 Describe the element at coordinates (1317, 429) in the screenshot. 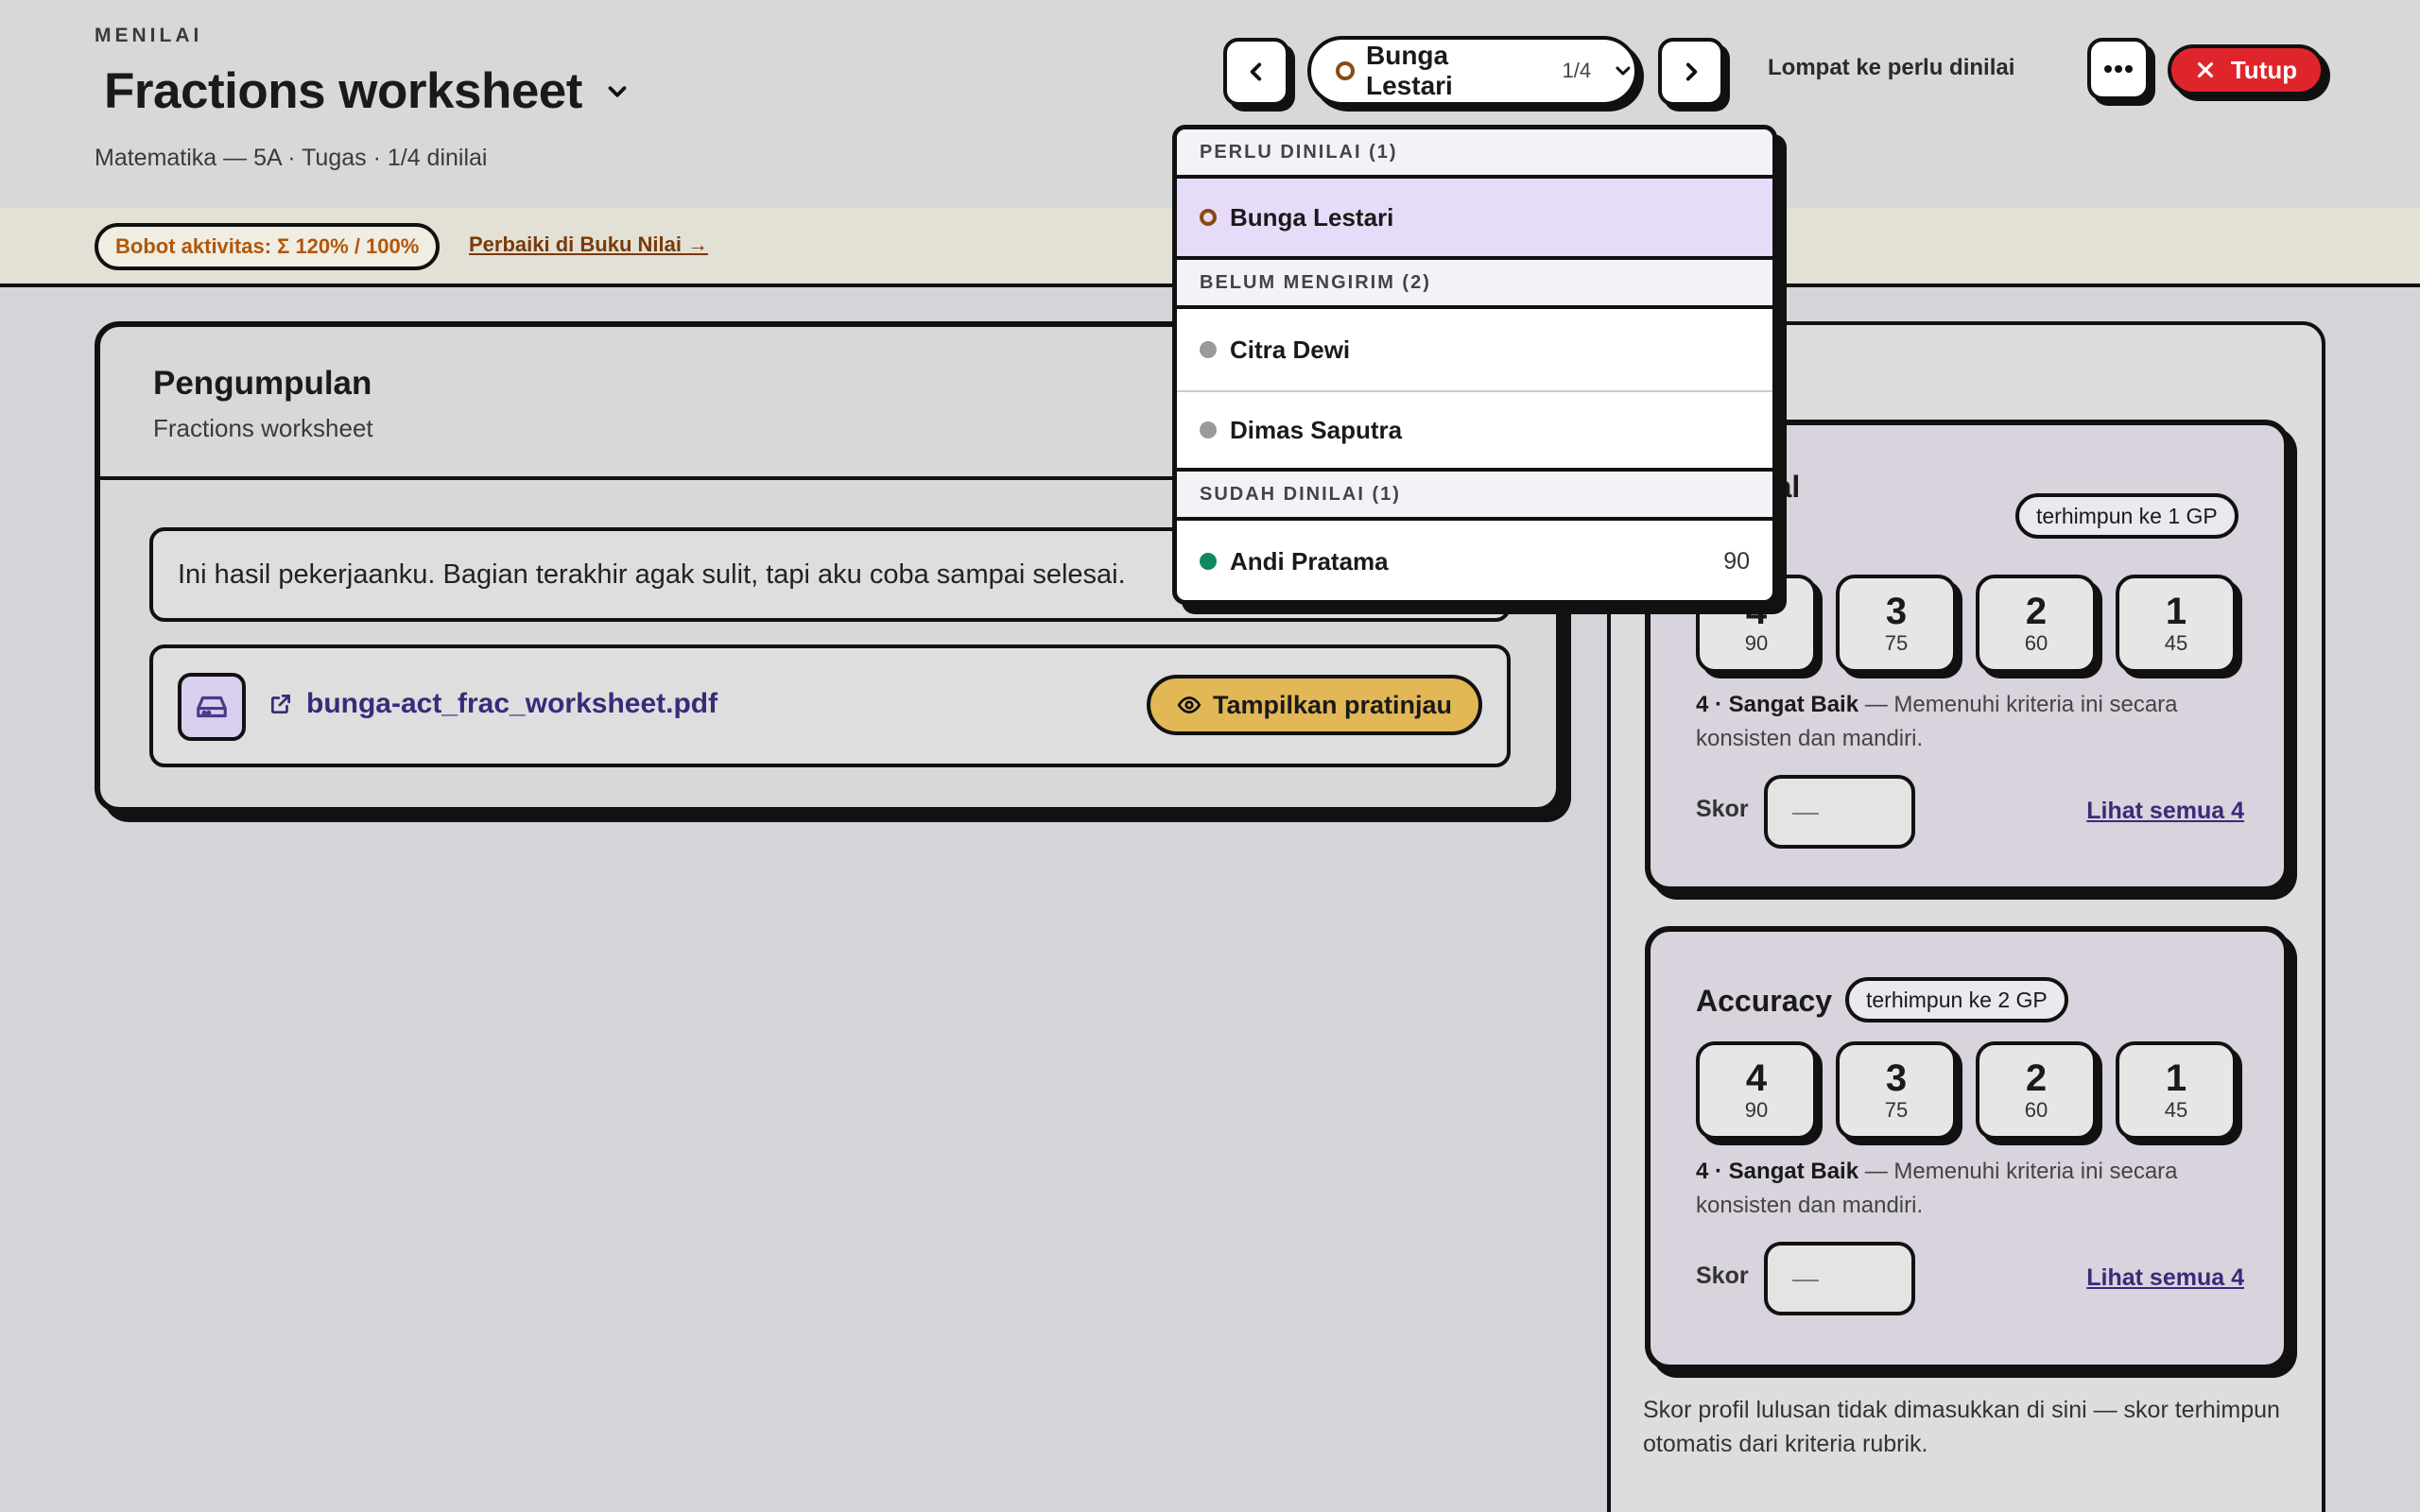

I see `student-name: Dimas Saputra` at that location.